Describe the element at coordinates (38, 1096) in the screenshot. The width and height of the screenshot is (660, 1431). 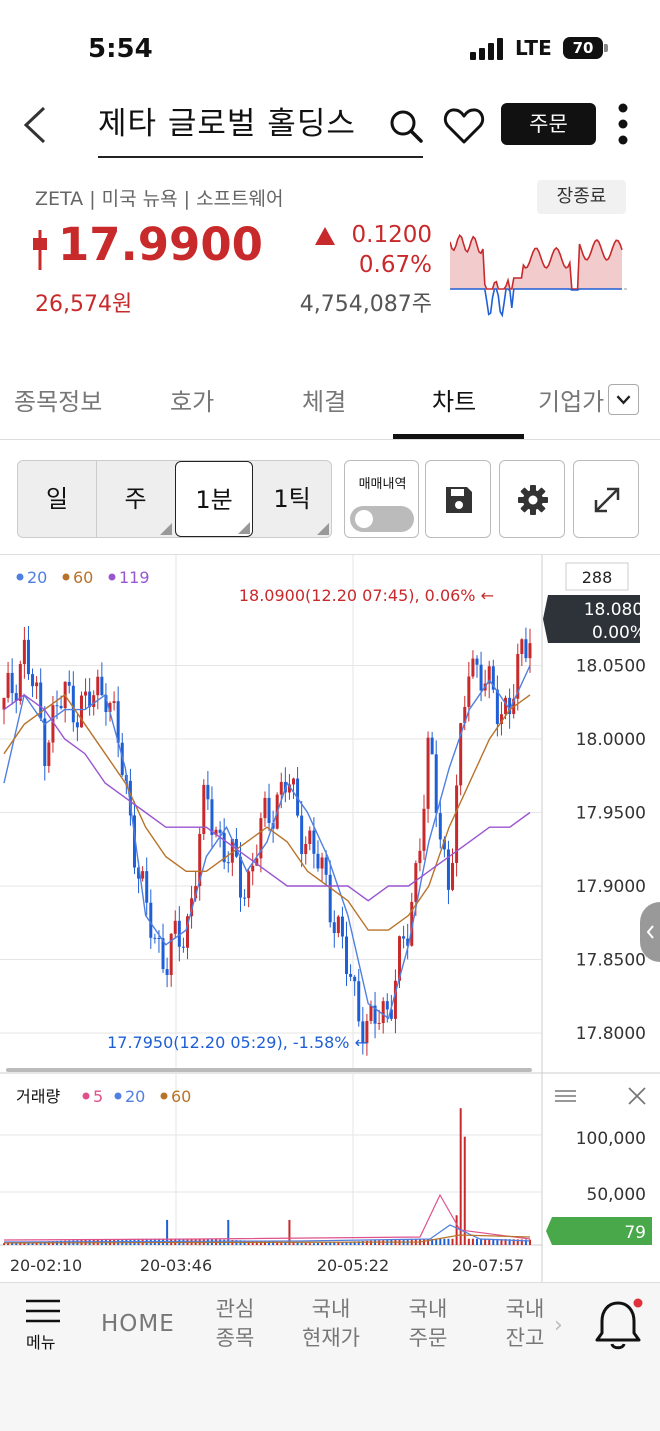
I see `volume-title: 거래량` at that location.